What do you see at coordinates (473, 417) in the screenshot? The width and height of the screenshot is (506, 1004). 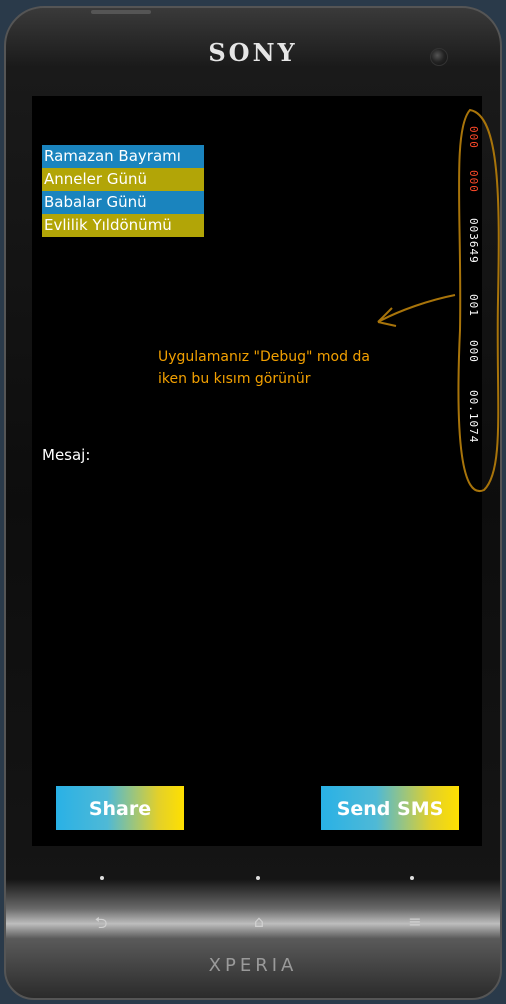 I see `frame-counter-white-4: 00.1074` at bounding box center [473, 417].